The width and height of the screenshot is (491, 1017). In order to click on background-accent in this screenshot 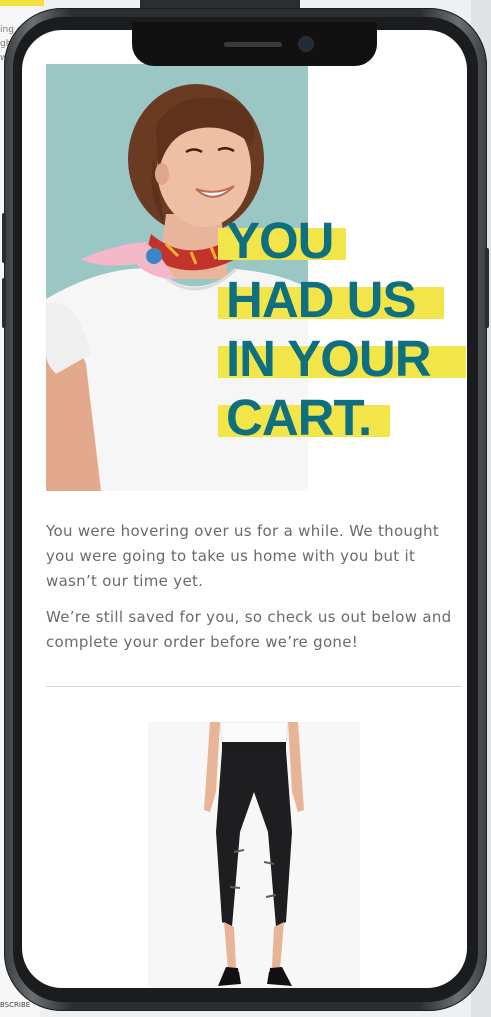, I will do `click(22, 3)`.